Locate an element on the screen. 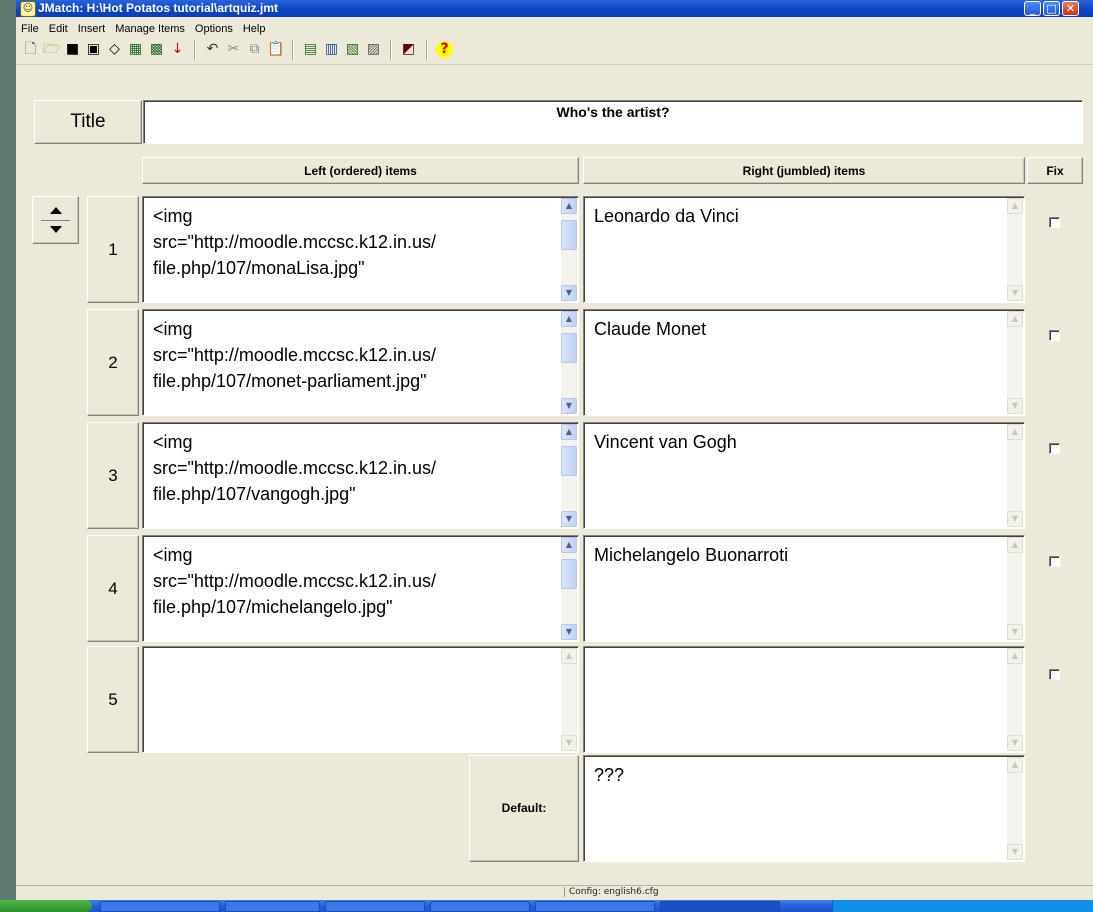 This screenshot has width=1093, height=912. copy-icon: ⧉ is located at coordinates (254, 49).